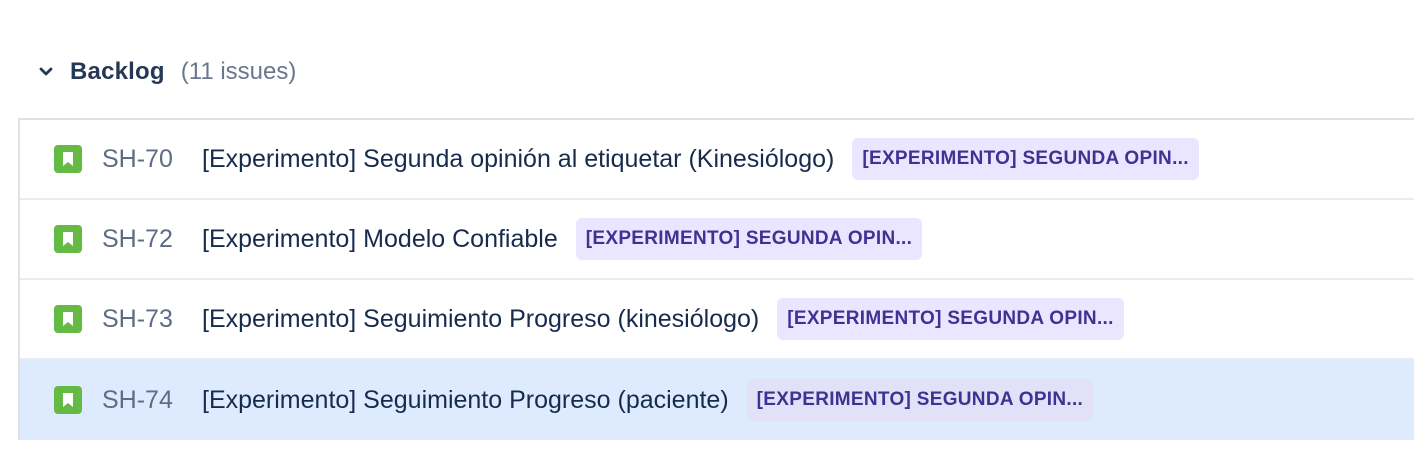 Image resolution: width=1414 pixels, height=452 pixels. Describe the element at coordinates (143, 159) in the screenshot. I see `issue-key: SH-70` at that location.